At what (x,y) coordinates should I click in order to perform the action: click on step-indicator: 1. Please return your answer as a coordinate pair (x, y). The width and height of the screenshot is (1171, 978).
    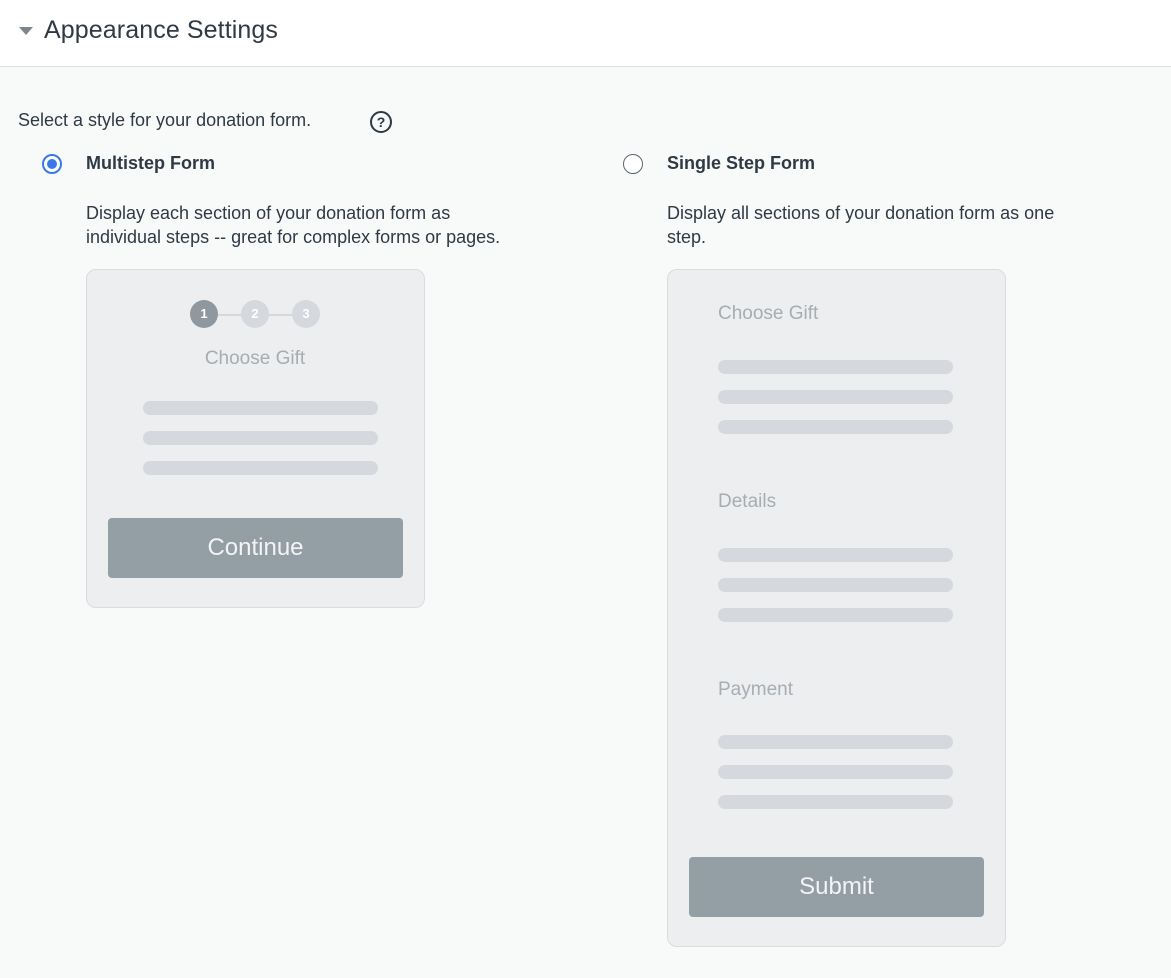
    Looking at the image, I should click on (204, 314).